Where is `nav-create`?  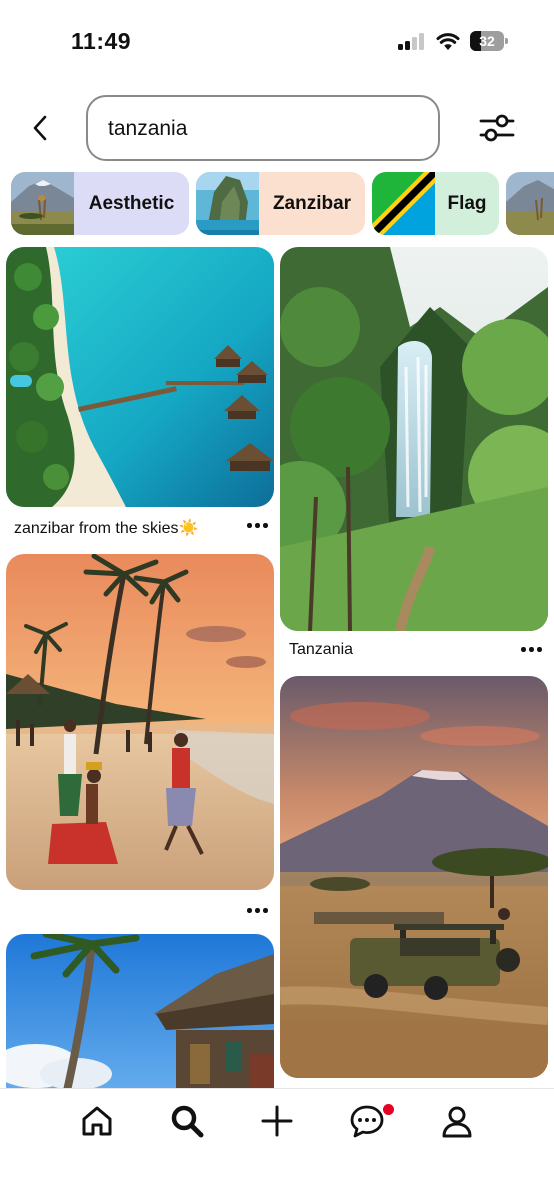
nav-create is located at coordinates (277, 1121).